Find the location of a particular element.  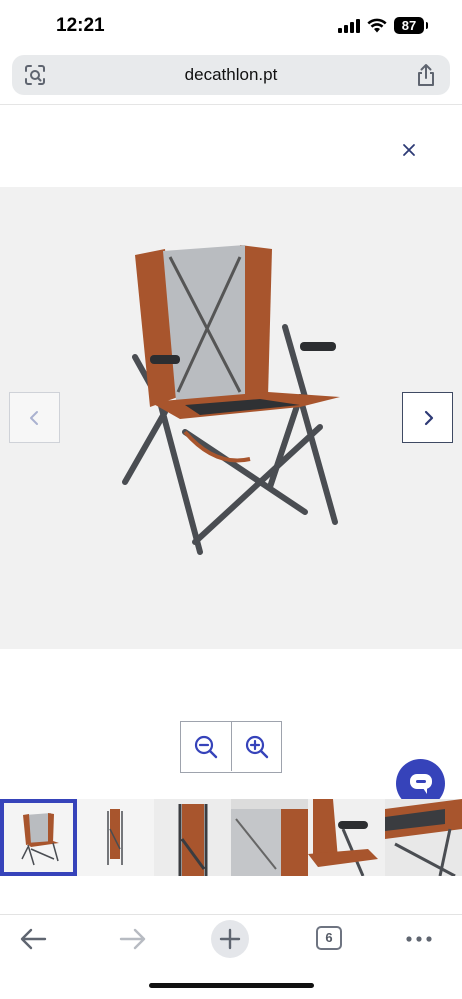

thumbnail-strip is located at coordinates (231, 837).